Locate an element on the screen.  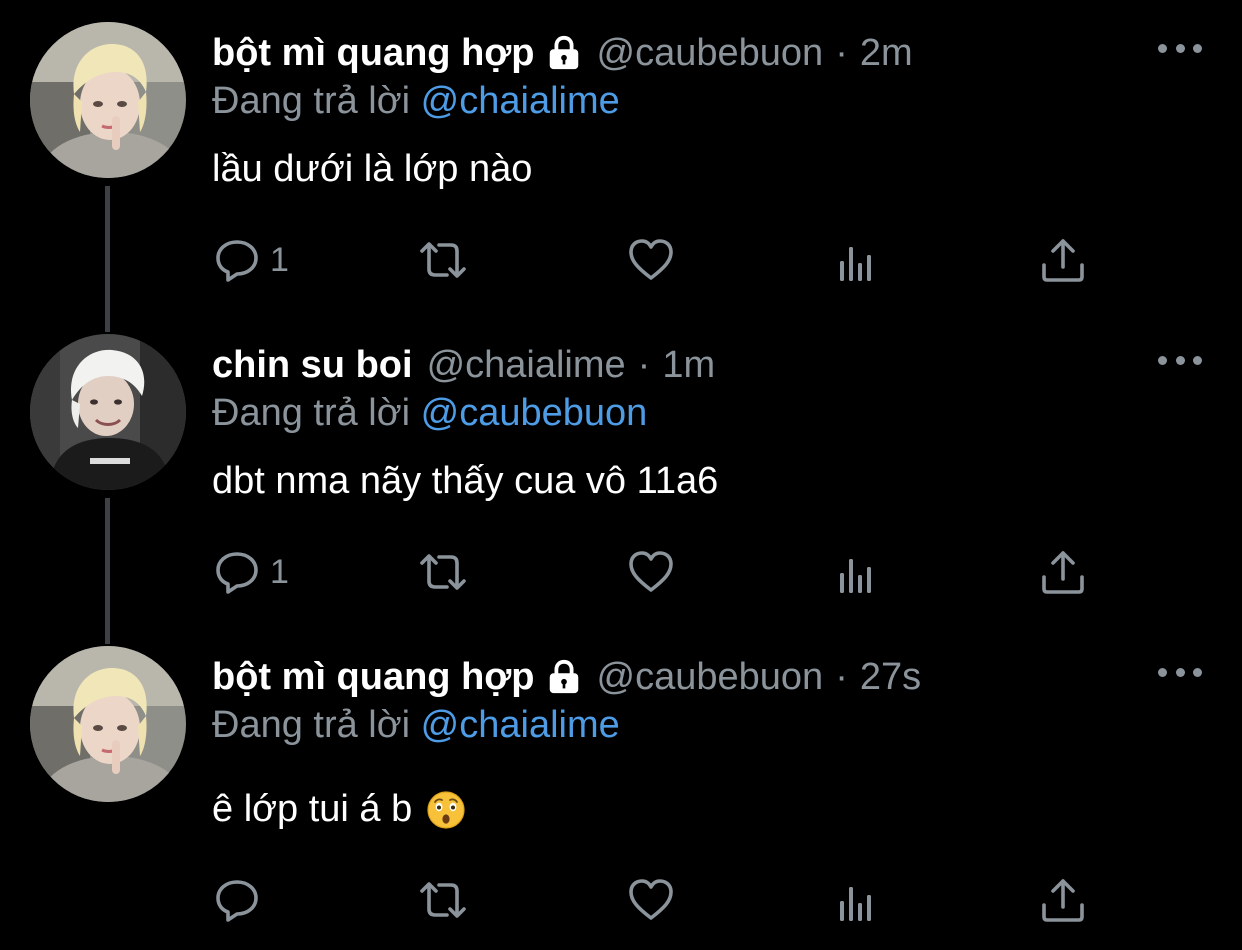
tweet-header: chin su boi @chaialime · 1m is located at coordinates (463, 365).